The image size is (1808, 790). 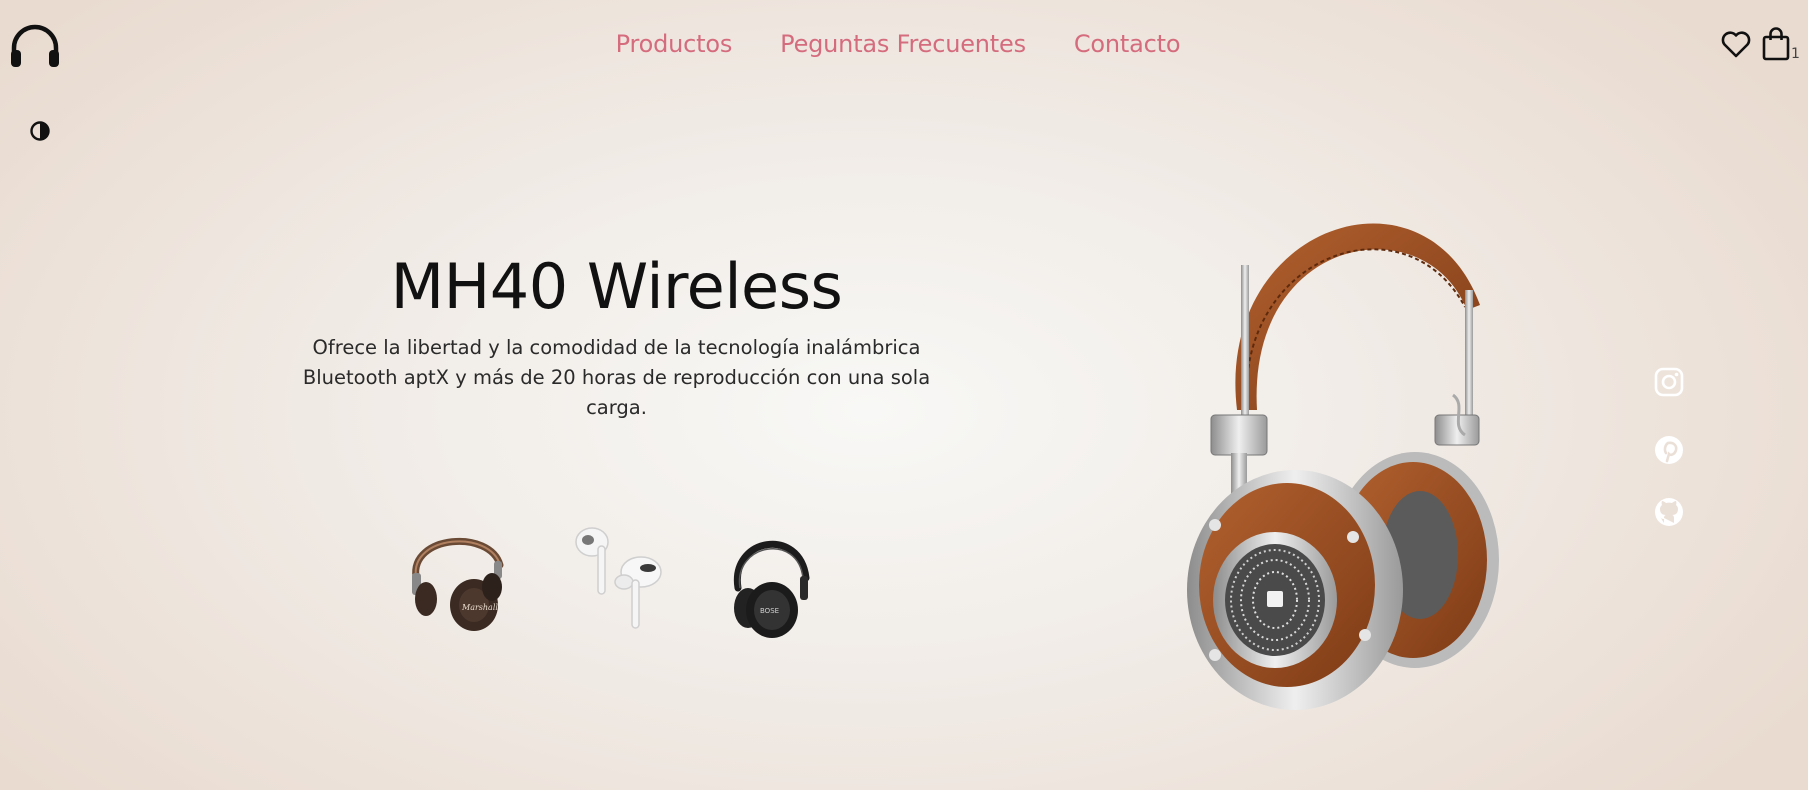 I want to click on github-icon, so click(x=1669, y=512).